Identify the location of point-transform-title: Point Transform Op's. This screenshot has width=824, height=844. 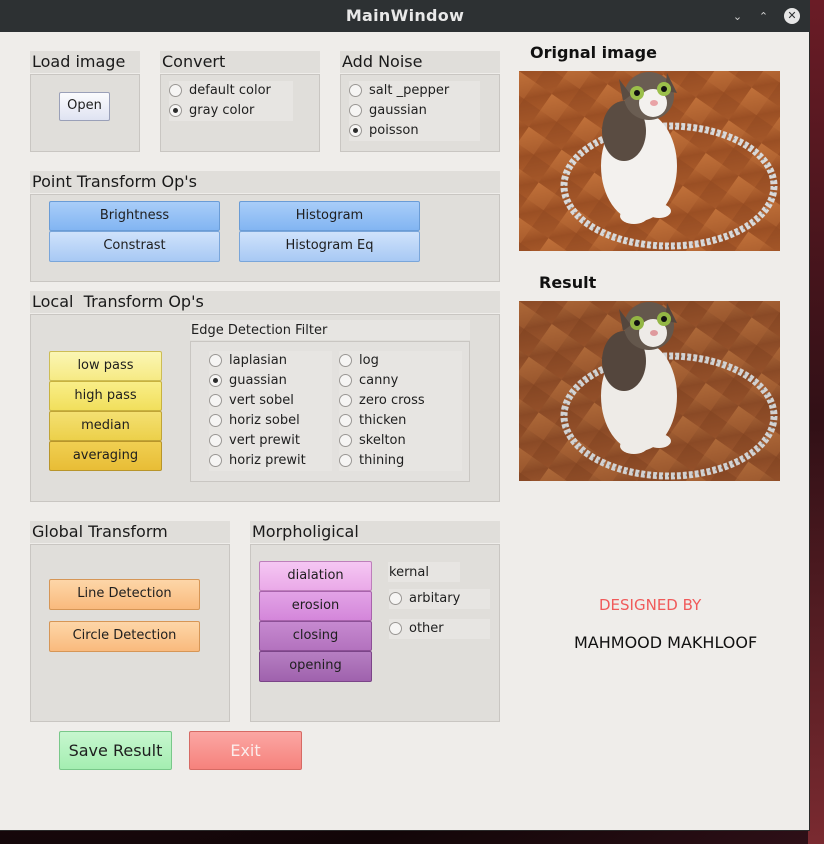
(265, 182).